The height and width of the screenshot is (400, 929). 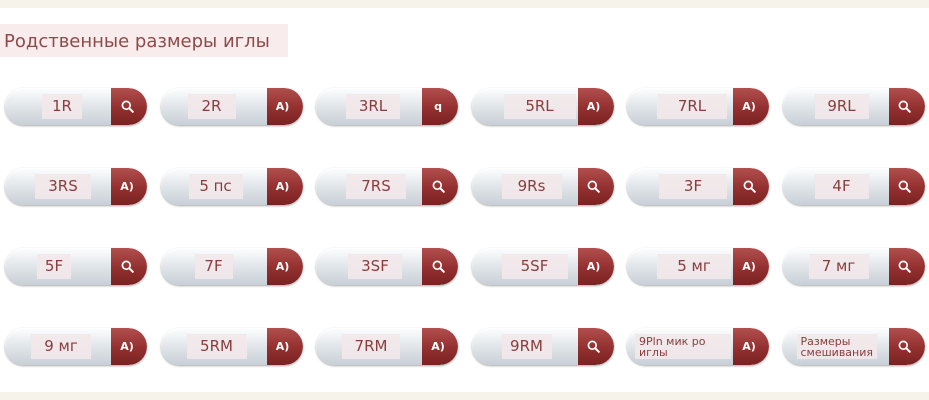 What do you see at coordinates (531, 186) in the screenshot?
I see `size-button-label: 9Rs` at bounding box center [531, 186].